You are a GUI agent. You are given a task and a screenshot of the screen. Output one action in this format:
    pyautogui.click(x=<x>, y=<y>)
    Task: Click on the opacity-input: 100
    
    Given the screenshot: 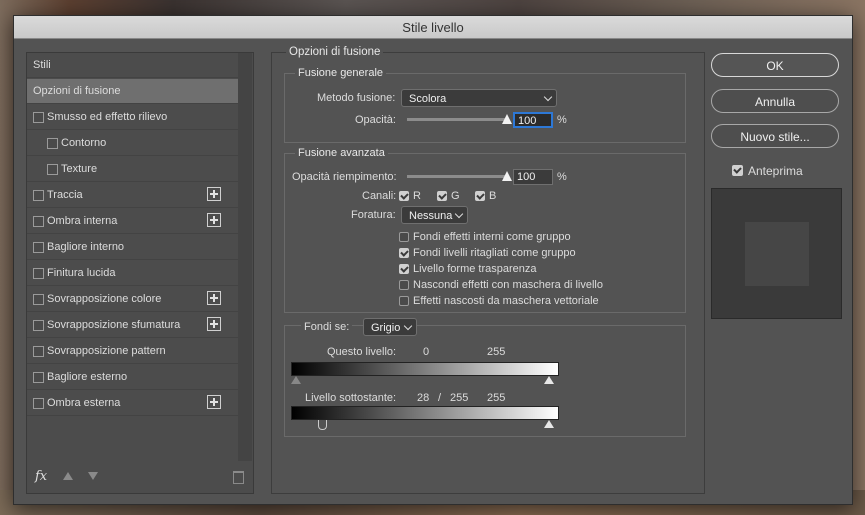 What is the action you would take?
    pyautogui.click(x=533, y=120)
    